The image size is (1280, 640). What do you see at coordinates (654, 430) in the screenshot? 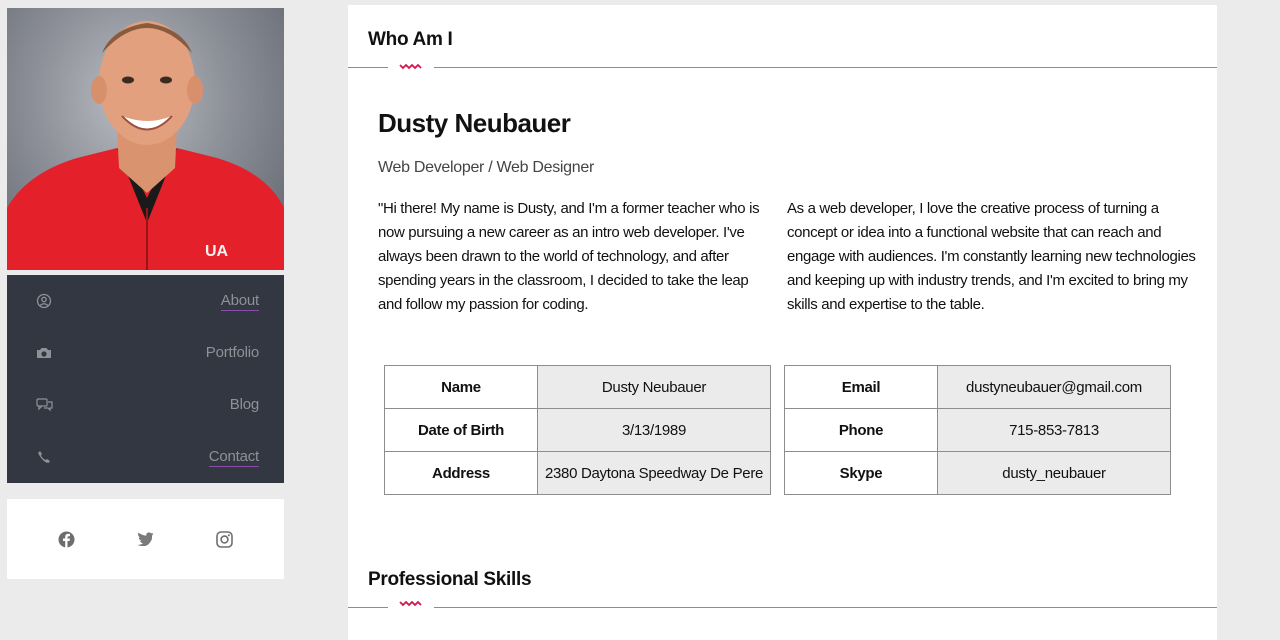
I see `info-value: 3/13/1989` at bounding box center [654, 430].